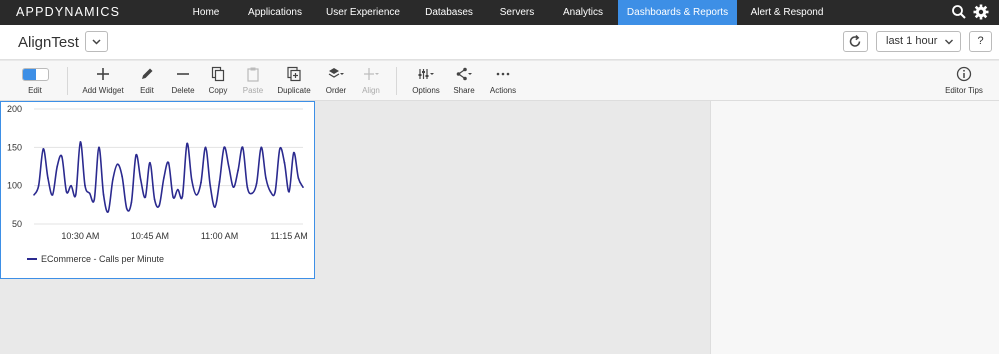 This screenshot has height=354, width=999. What do you see at coordinates (371, 90) in the screenshot?
I see `align-label: Align` at bounding box center [371, 90].